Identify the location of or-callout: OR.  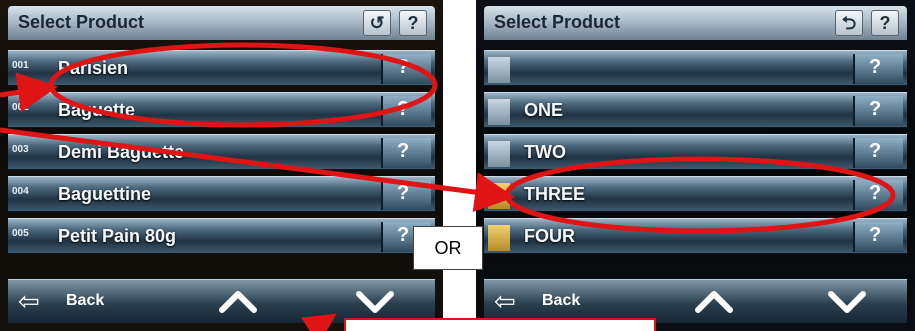
(448, 248).